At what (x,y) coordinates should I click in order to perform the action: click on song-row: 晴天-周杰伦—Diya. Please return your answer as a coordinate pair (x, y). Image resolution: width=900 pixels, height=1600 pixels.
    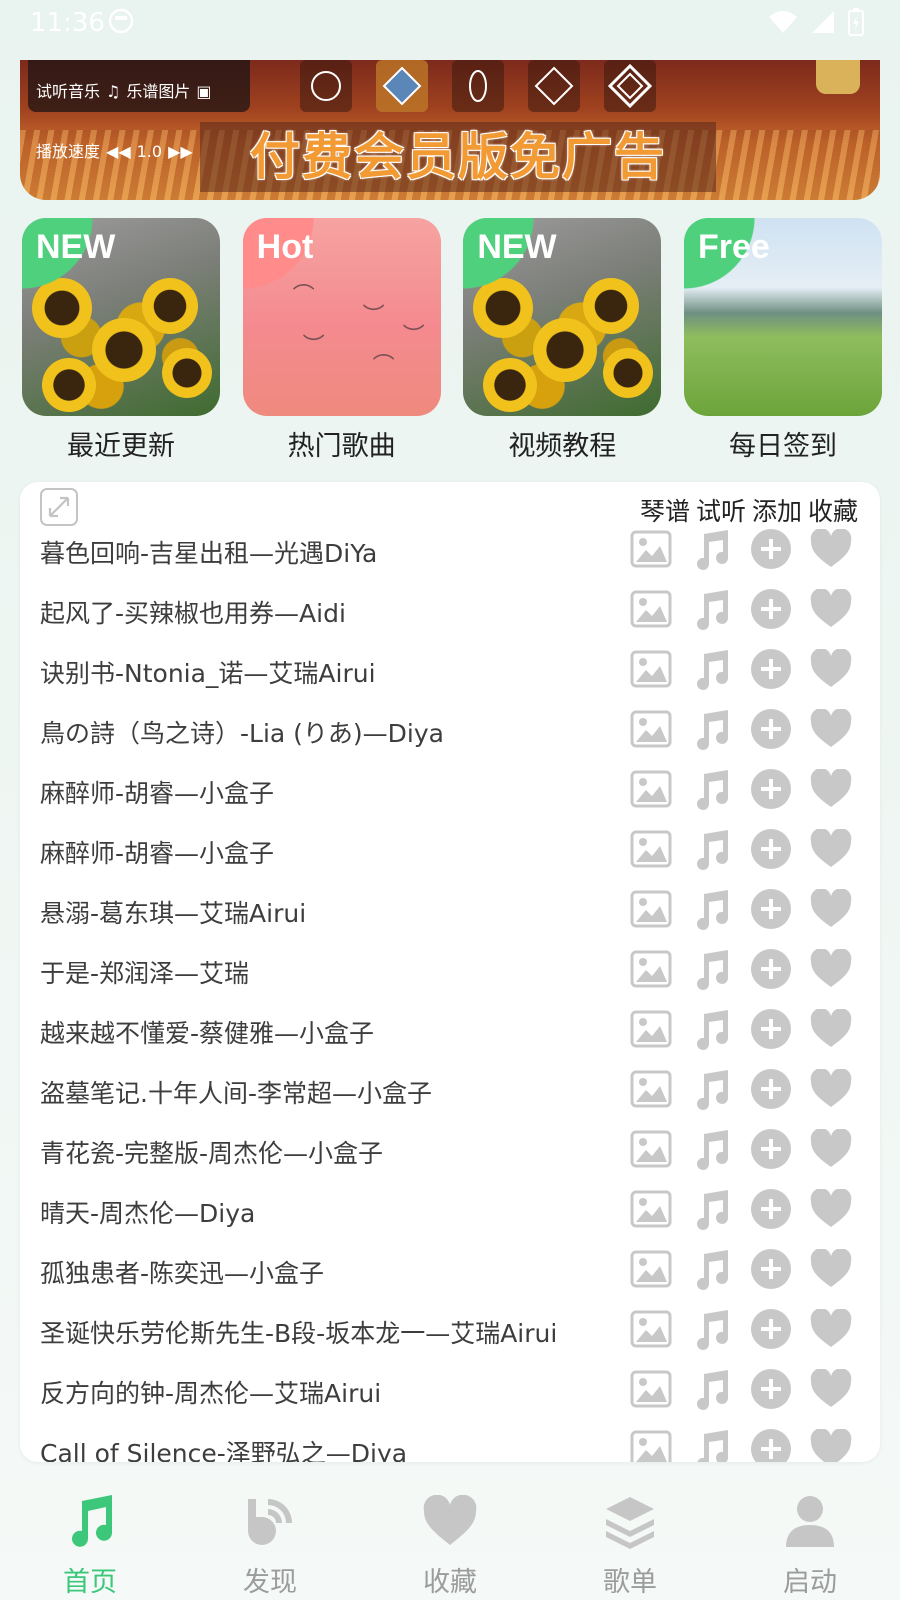
    Looking at the image, I should click on (450, 1210).